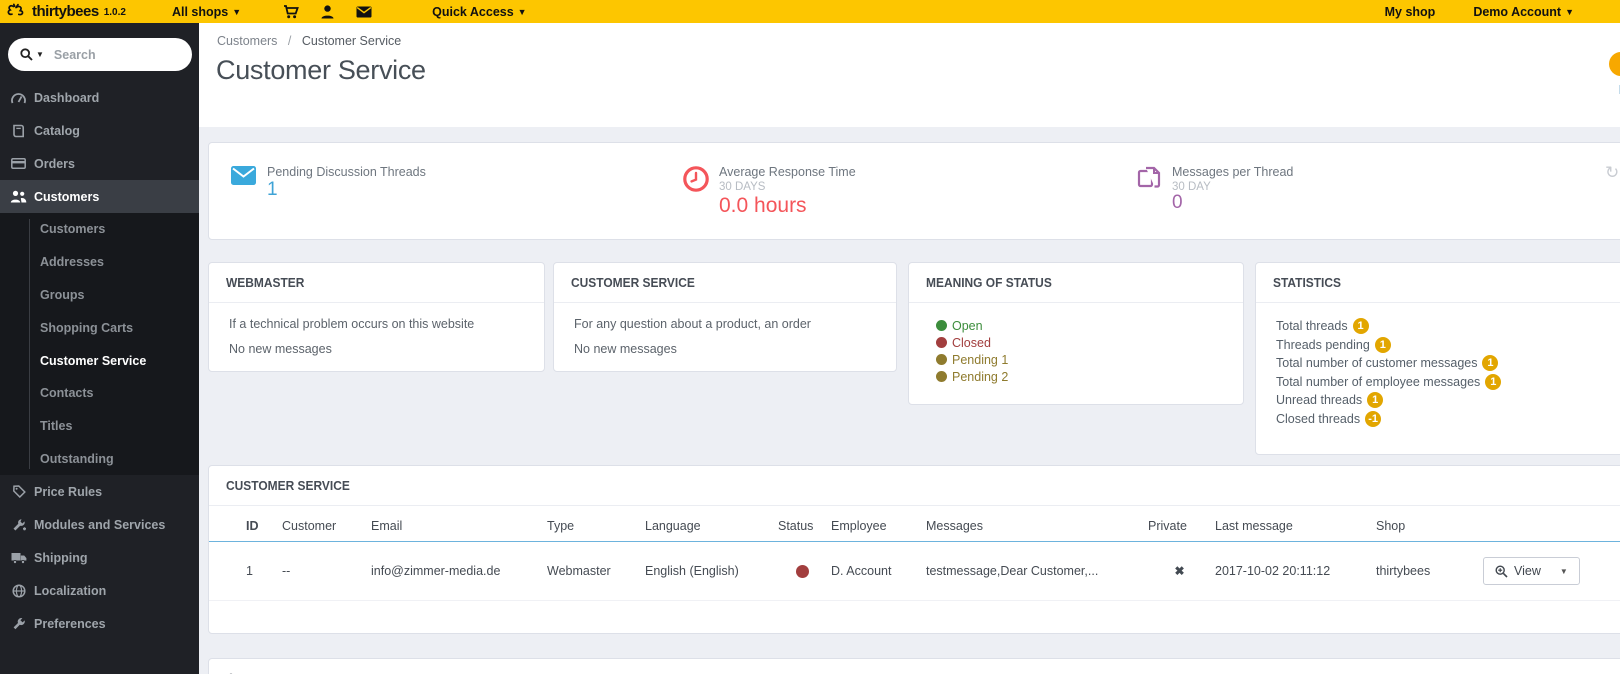  I want to click on brand-version: 1.0.2, so click(114, 12).